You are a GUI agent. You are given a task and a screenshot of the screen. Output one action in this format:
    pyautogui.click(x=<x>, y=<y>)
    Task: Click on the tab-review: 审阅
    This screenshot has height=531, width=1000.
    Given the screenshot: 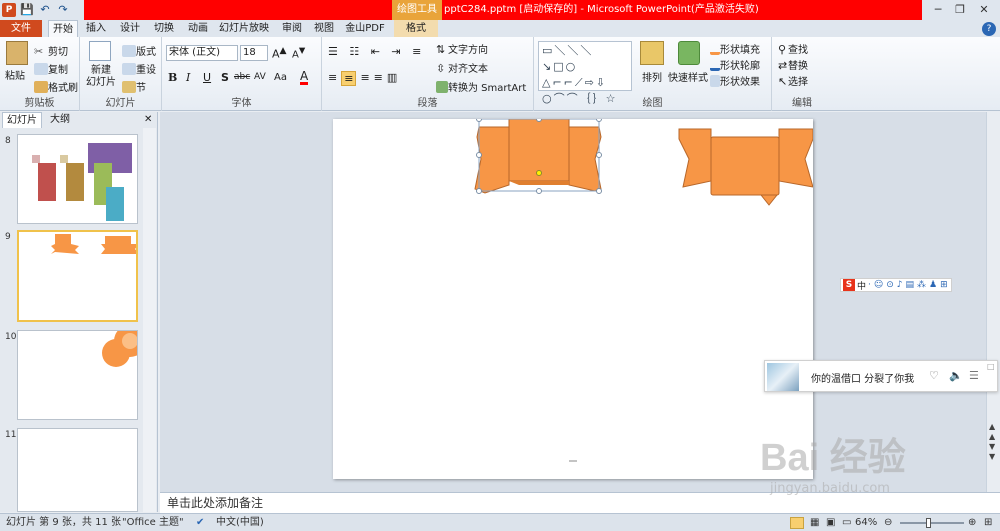 What is the action you would take?
    pyautogui.click(x=292, y=28)
    